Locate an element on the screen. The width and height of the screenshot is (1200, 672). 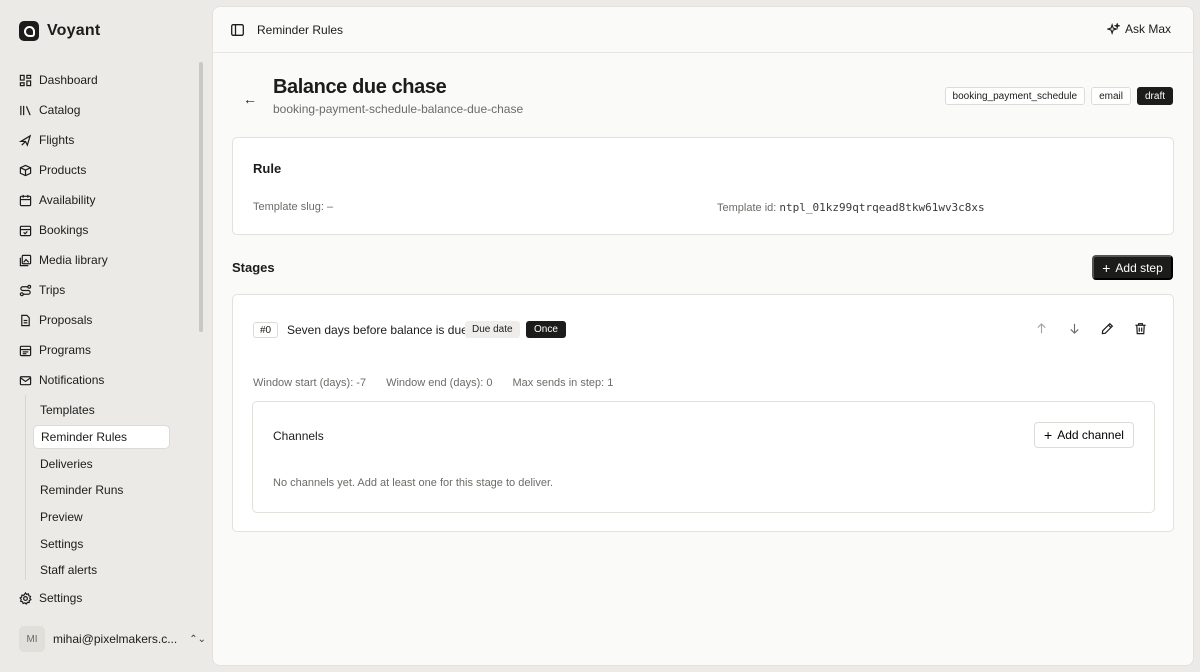
box-icon is located at coordinates (25, 170).